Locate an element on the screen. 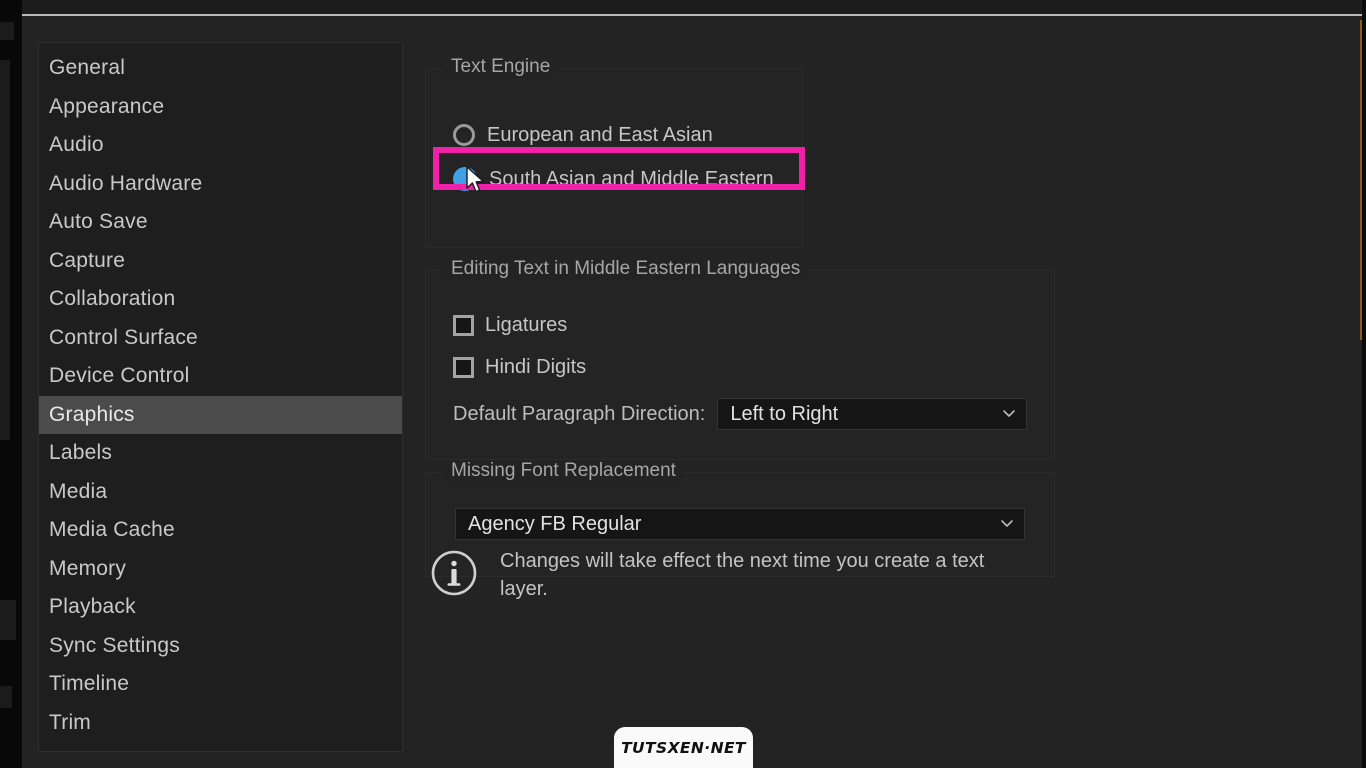  radio-indicator-unselected is located at coordinates (464, 135).